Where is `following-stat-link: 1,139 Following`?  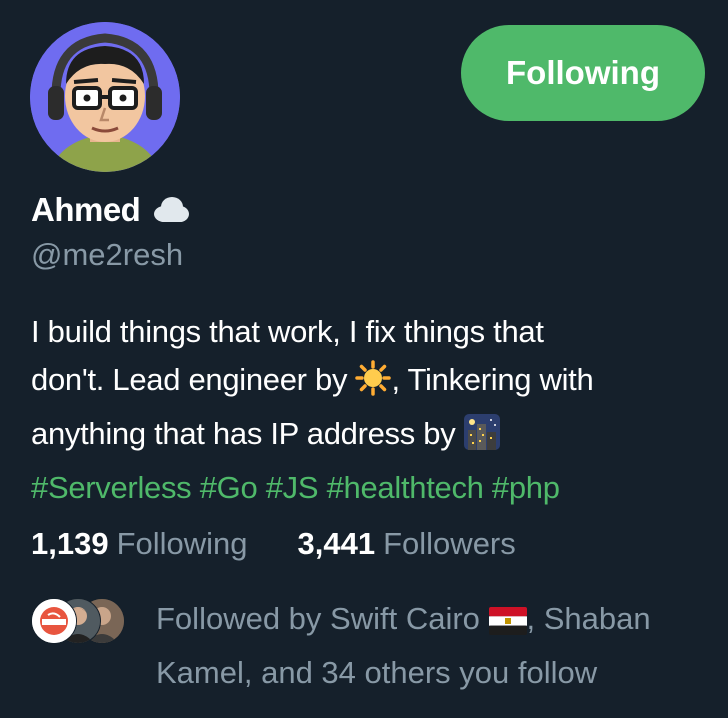 following-stat-link: 1,139 Following is located at coordinates (139, 544).